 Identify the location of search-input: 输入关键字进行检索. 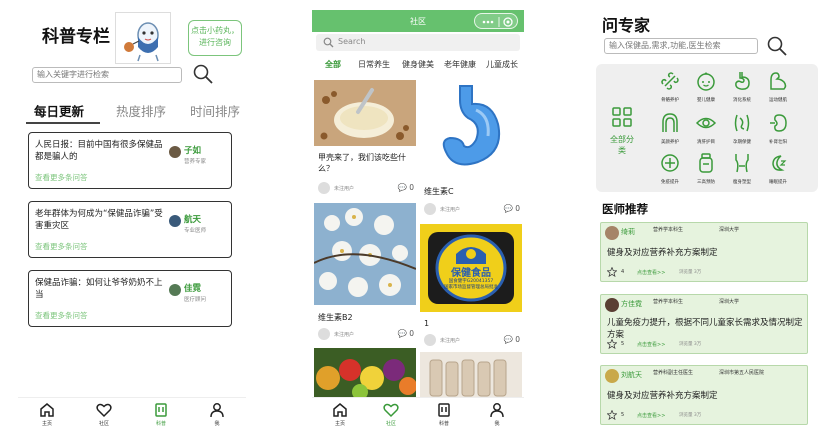
(107, 75).